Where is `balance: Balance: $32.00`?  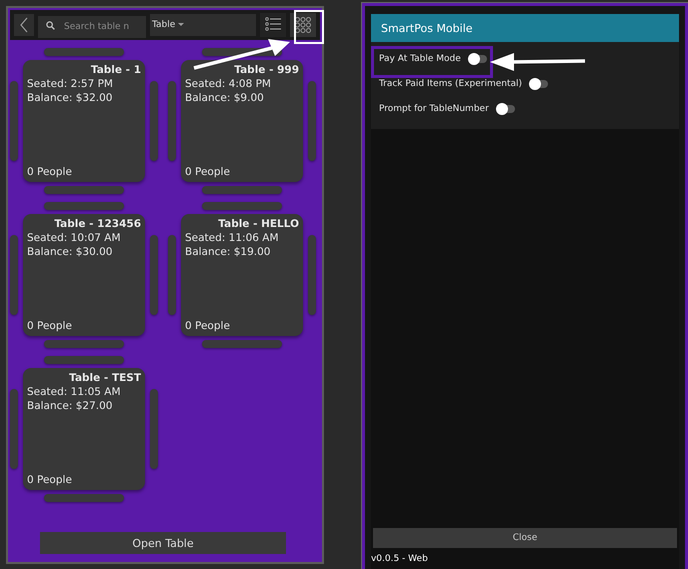 balance: Balance: $32.00 is located at coordinates (70, 98).